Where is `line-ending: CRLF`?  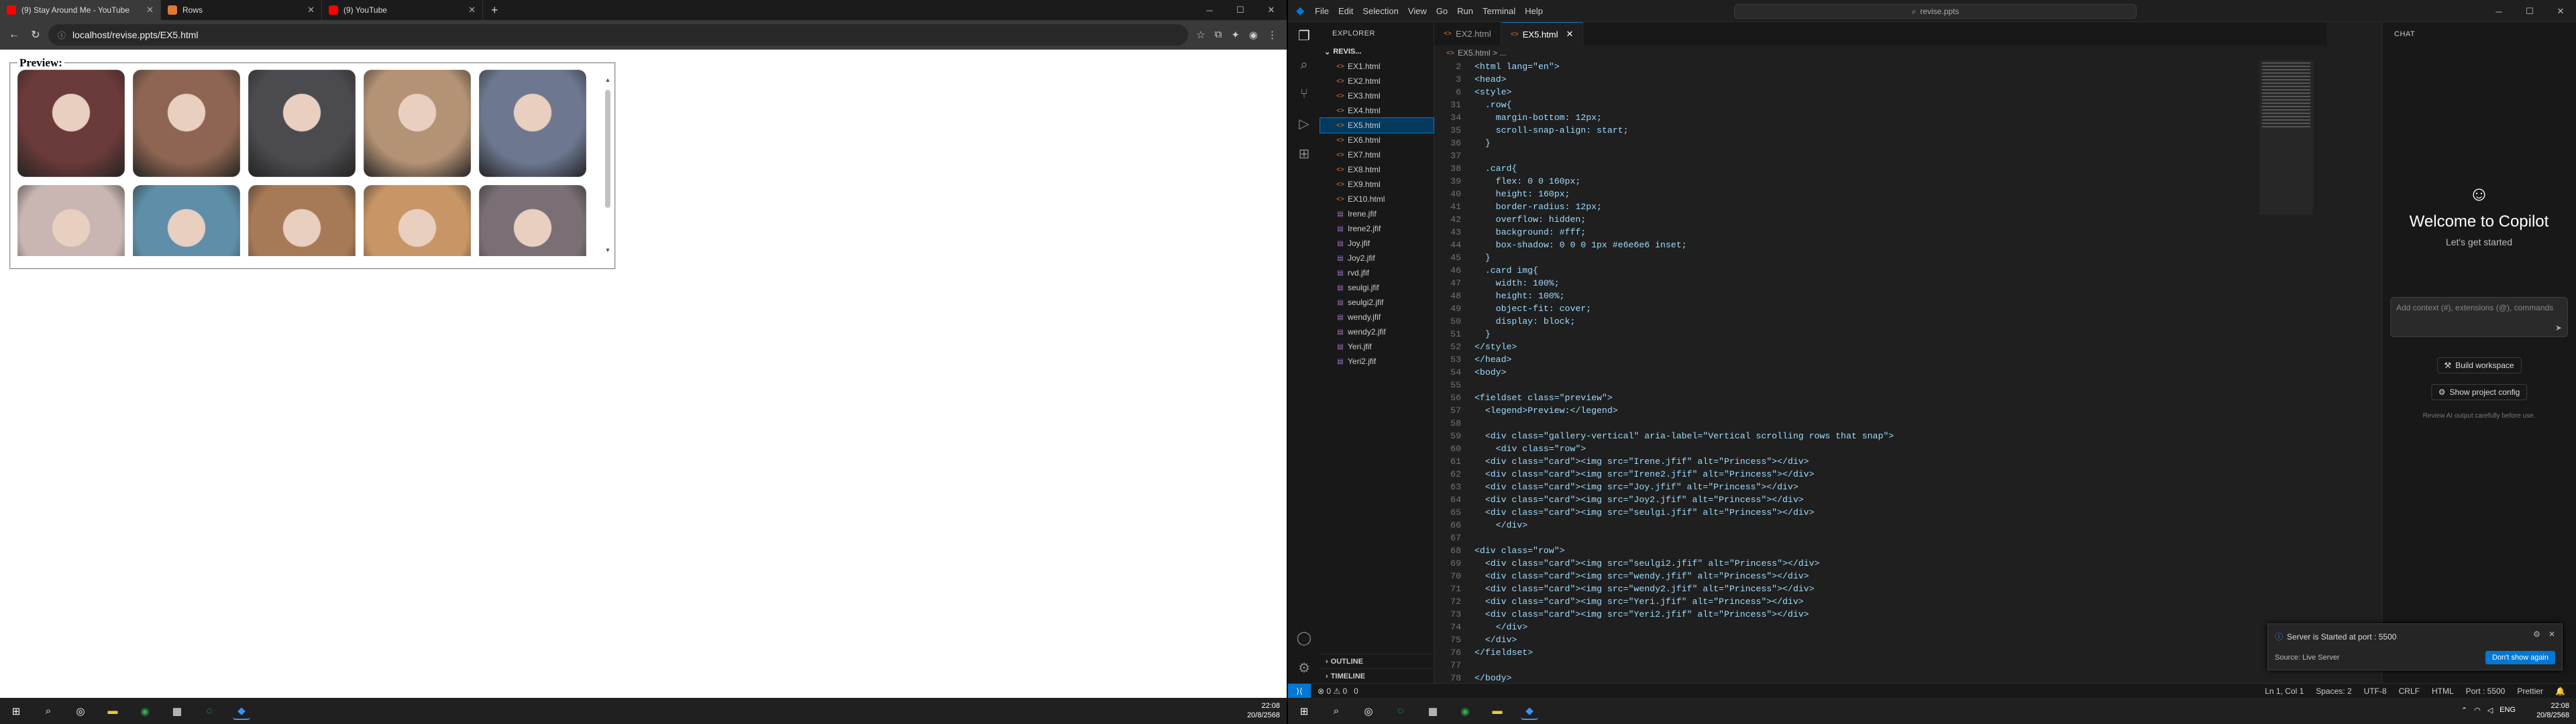 line-ending: CRLF is located at coordinates (2409, 691).